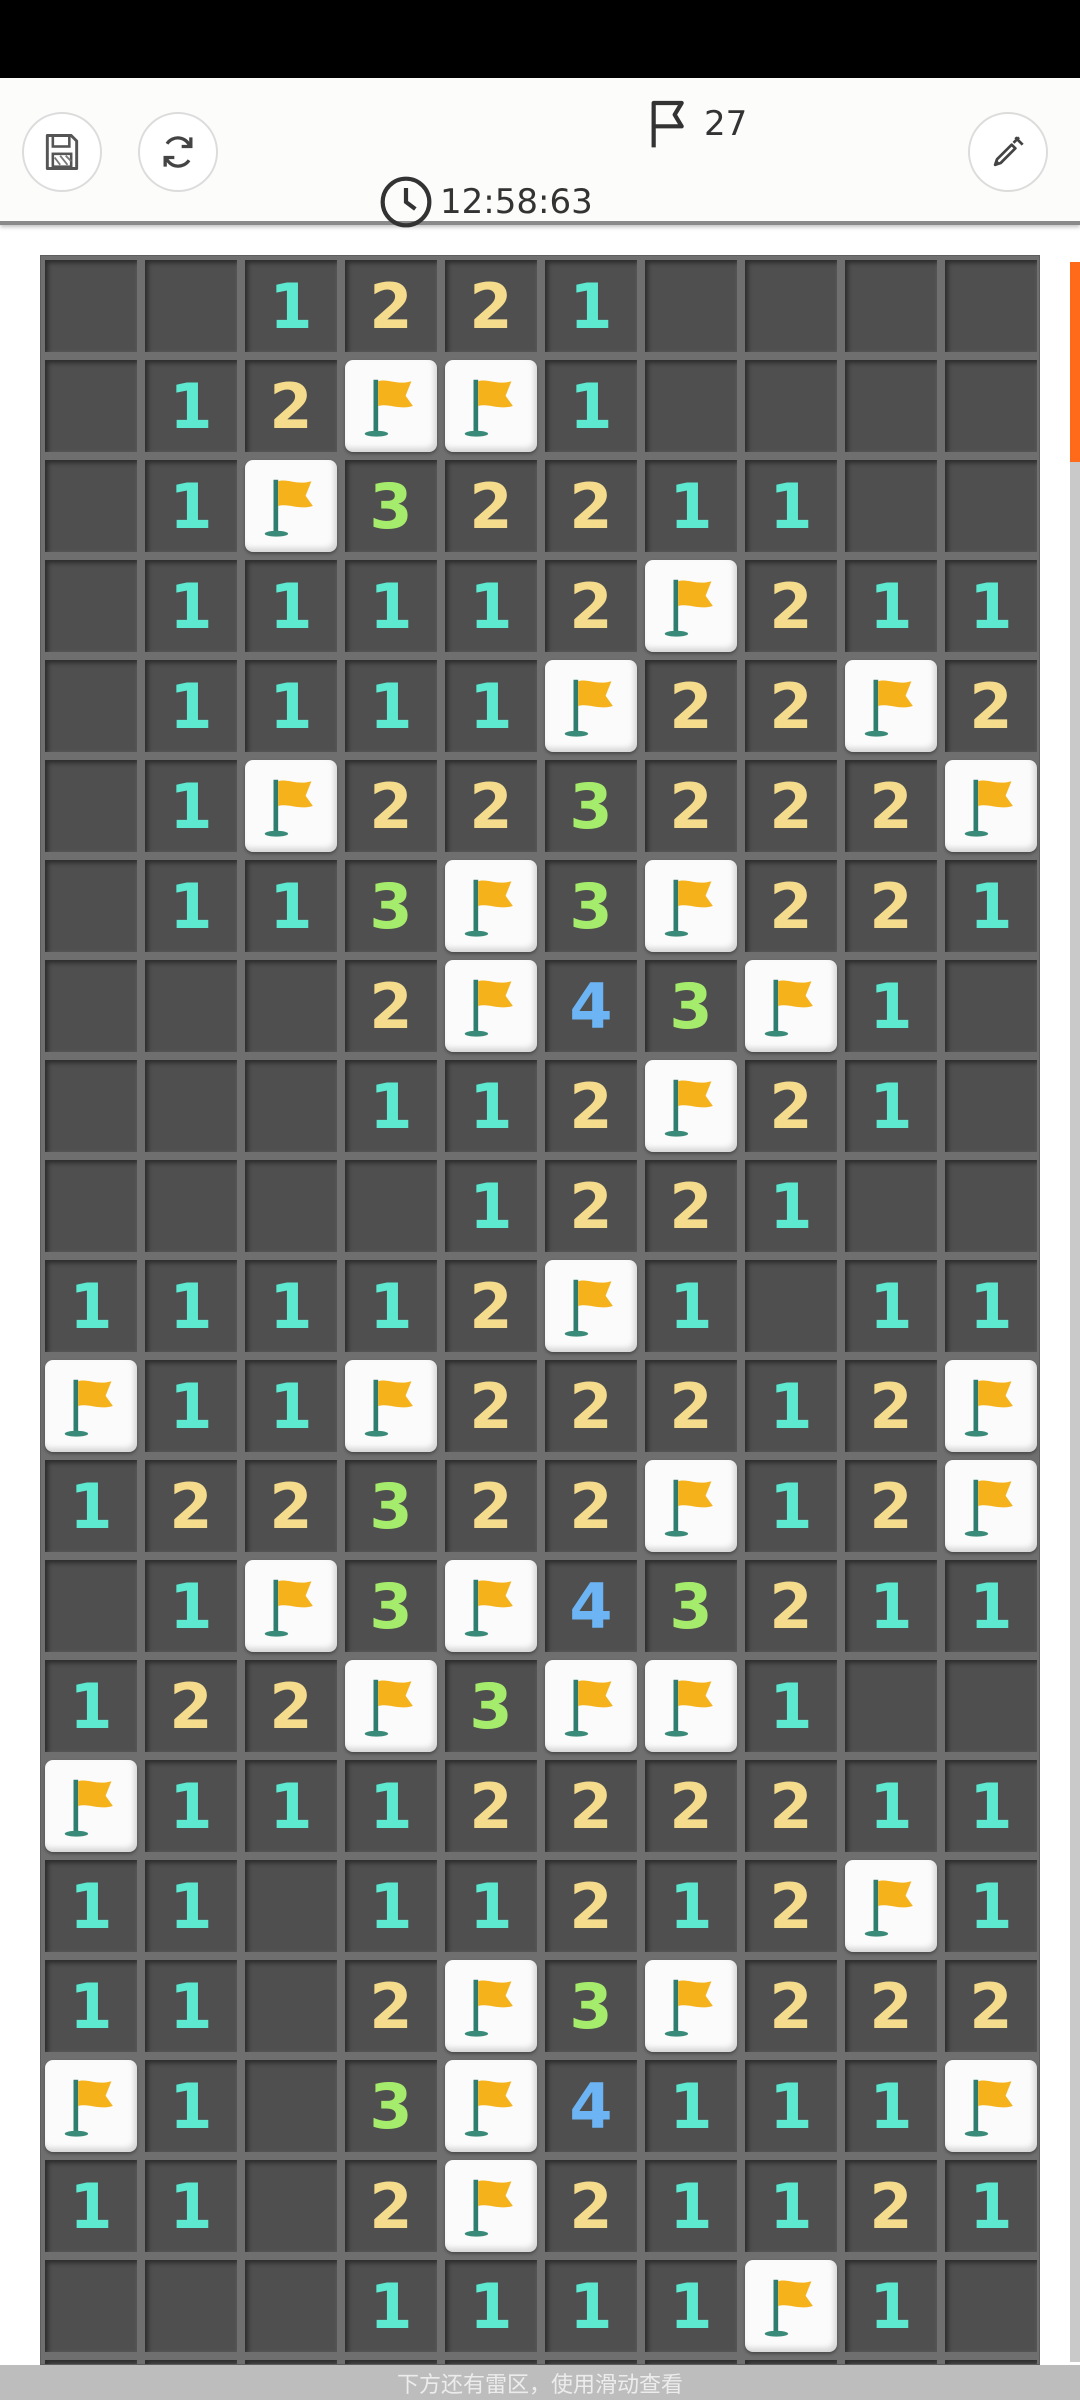 This screenshot has width=1080, height=2400. Describe the element at coordinates (1075, 362) in the screenshot. I see `scrollbar-thumb` at that location.